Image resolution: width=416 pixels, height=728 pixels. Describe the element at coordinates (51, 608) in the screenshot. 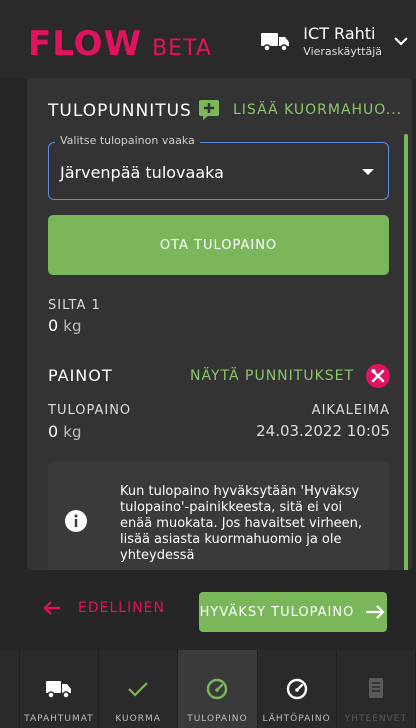

I see `arrow-left-icon` at that location.